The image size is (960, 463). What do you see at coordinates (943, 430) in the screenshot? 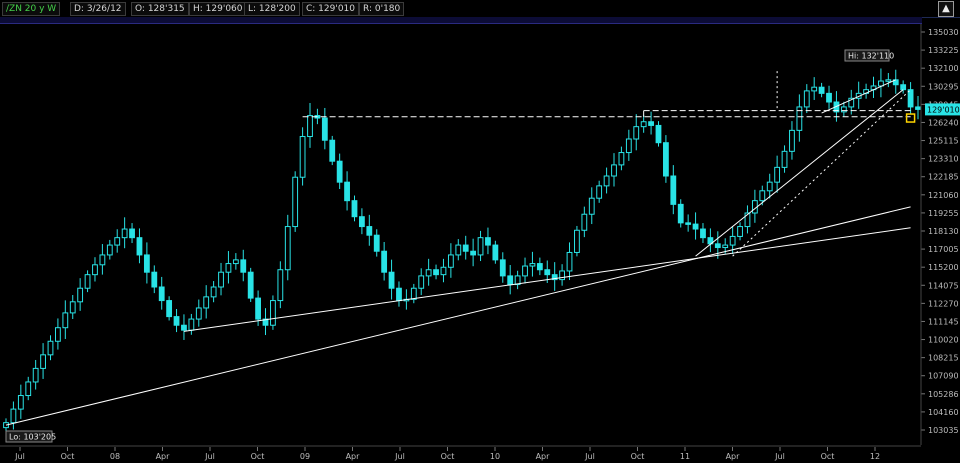
I see `y-tick-label: 103035` at bounding box center [943, 430].